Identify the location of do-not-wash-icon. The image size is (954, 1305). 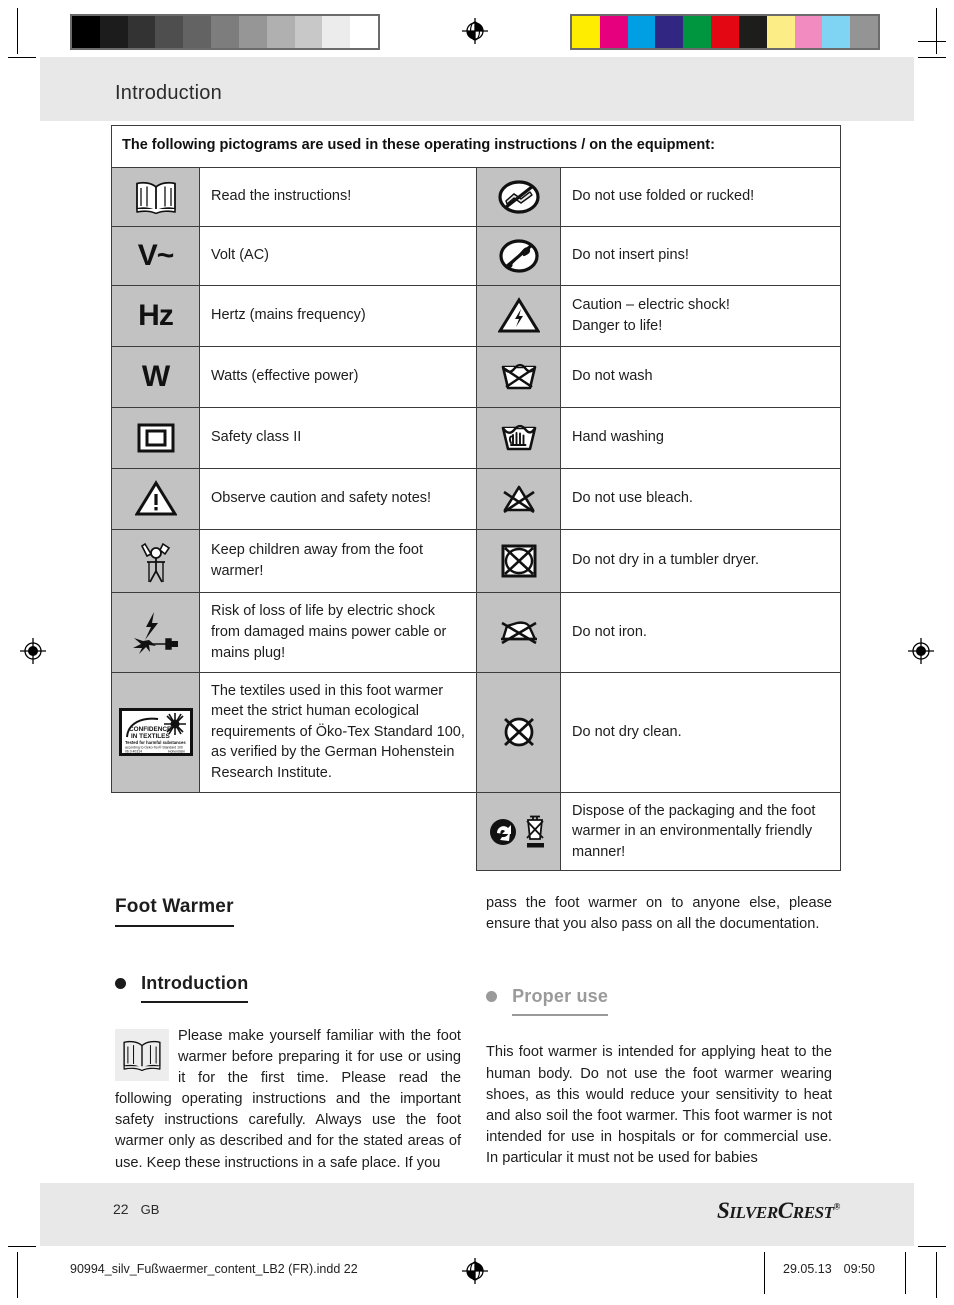
(518, 376).